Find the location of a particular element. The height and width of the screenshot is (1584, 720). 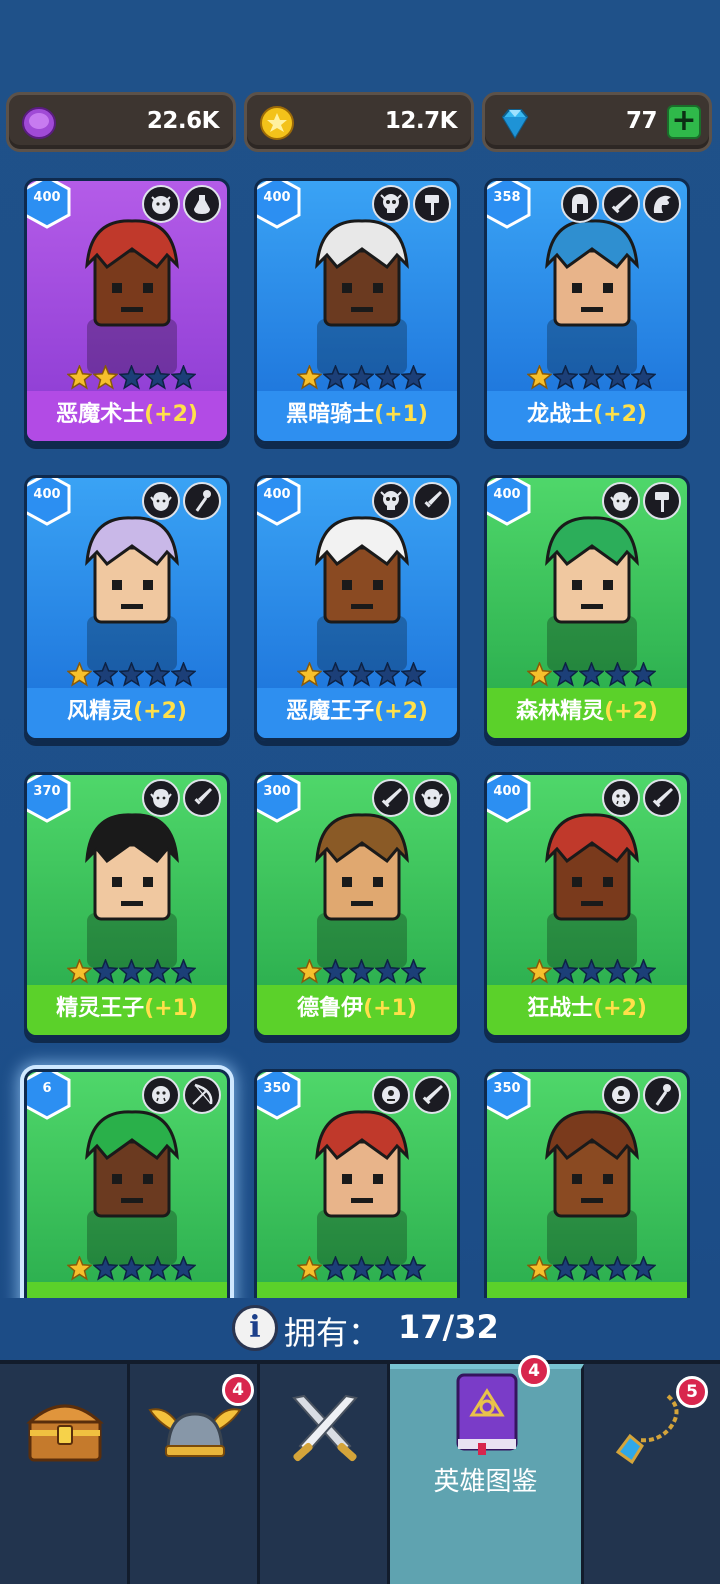

nav-item-battle is located at coordinates (325, 1474).